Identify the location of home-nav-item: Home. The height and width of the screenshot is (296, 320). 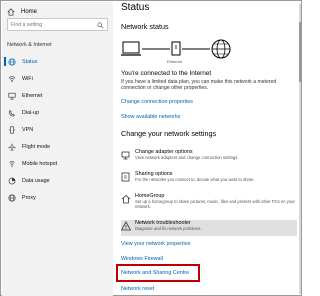
(22, 12).